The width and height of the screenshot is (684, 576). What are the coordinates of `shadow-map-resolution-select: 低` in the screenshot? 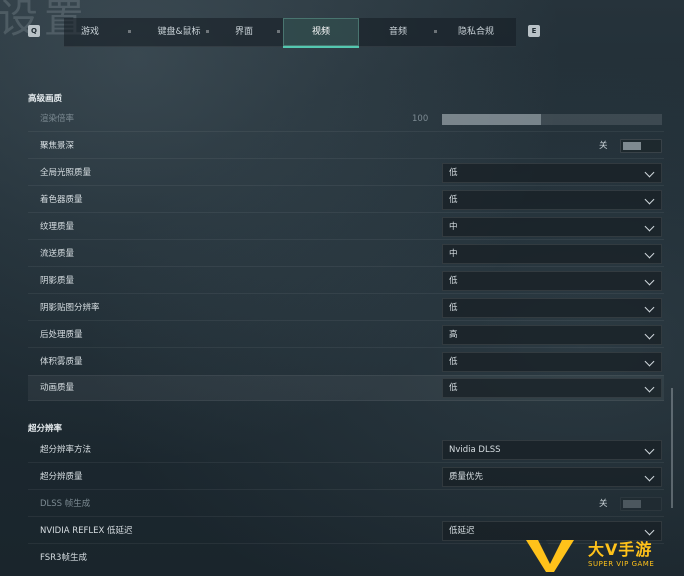 It's located at (552, 308).